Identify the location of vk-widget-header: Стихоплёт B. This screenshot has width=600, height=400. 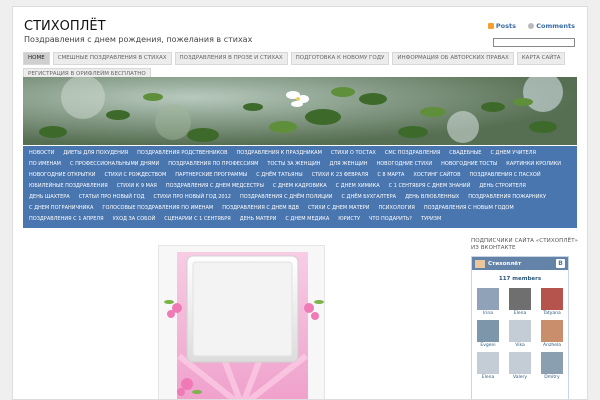
(520, 263).